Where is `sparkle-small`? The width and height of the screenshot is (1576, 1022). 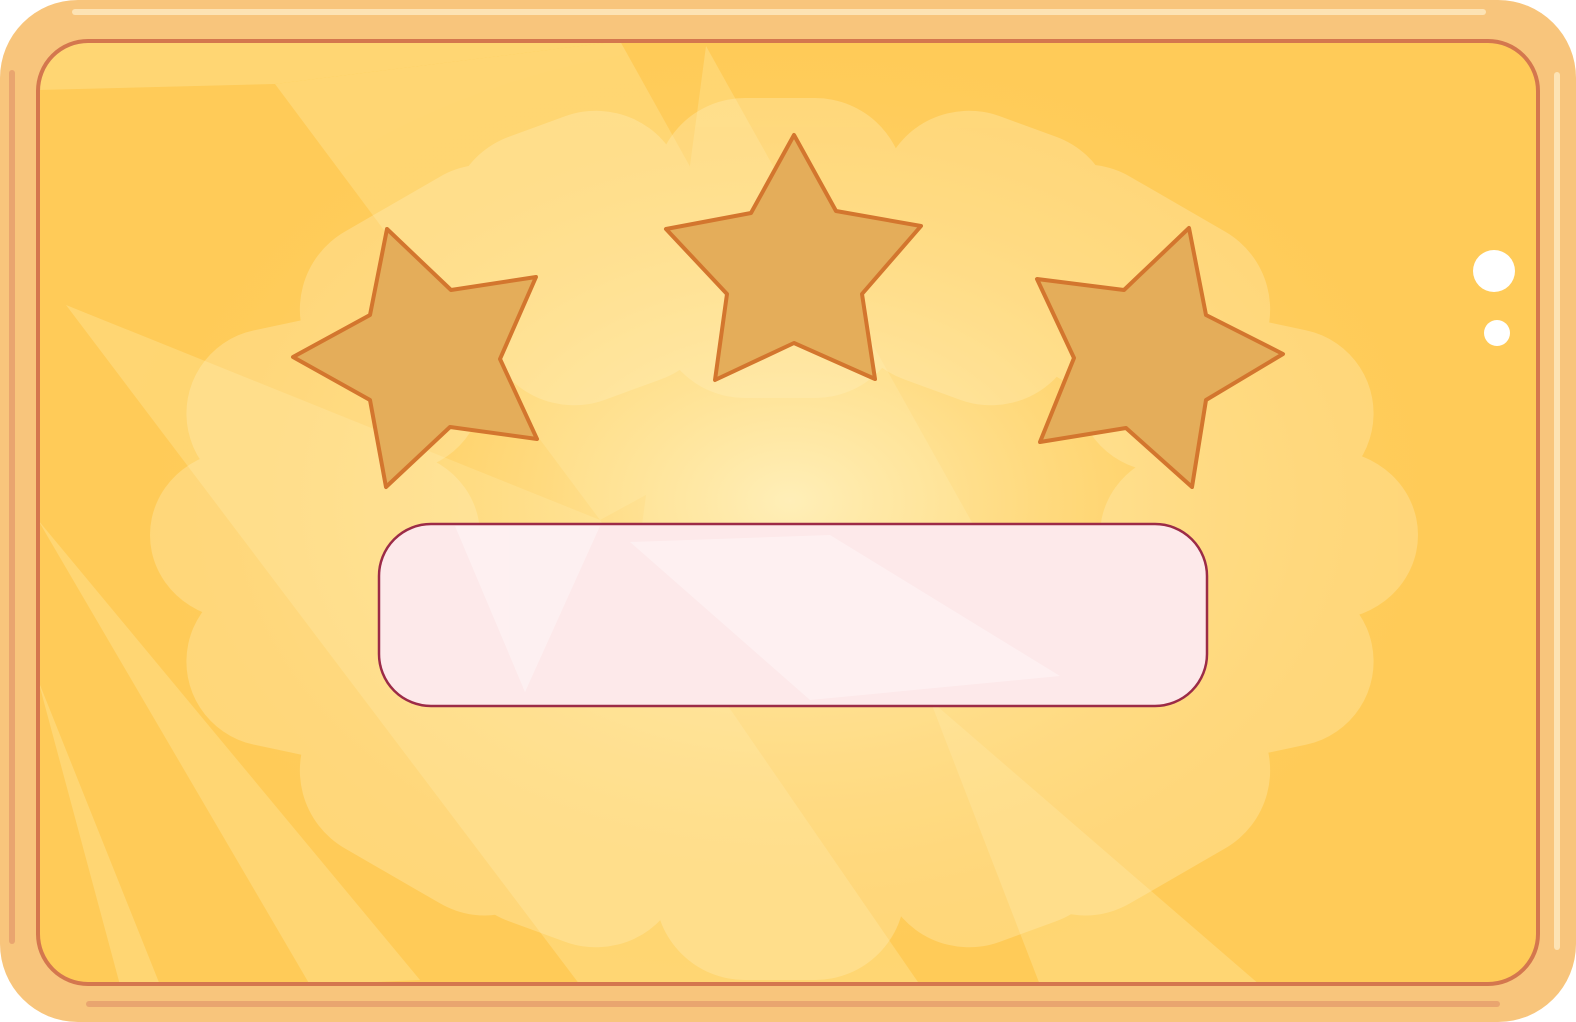 sparkle-small is located at coordinates (1497, 333).